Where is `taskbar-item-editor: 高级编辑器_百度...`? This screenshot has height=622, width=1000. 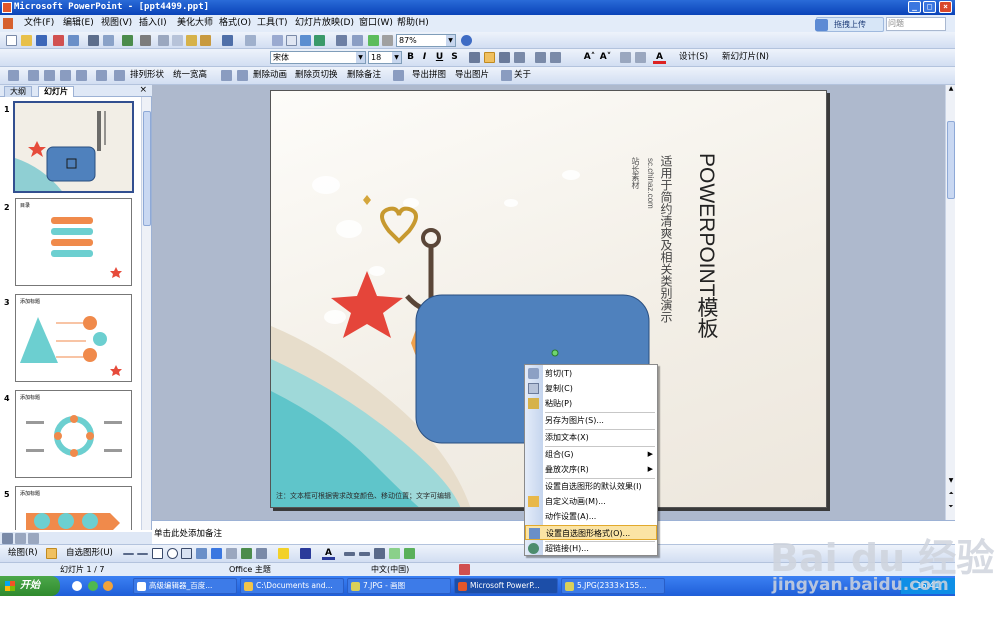
taskbar-item-editor: 高级编辑器_百度... is located at coordinates (185, 586).